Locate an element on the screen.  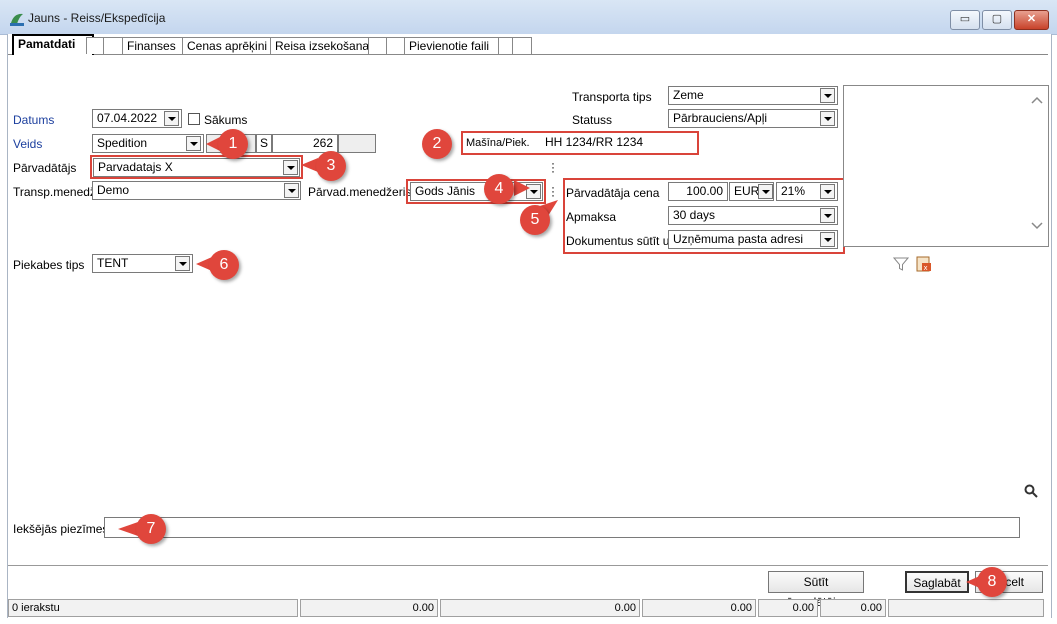
marker-3: 3 is located at coordinates (331, 166).